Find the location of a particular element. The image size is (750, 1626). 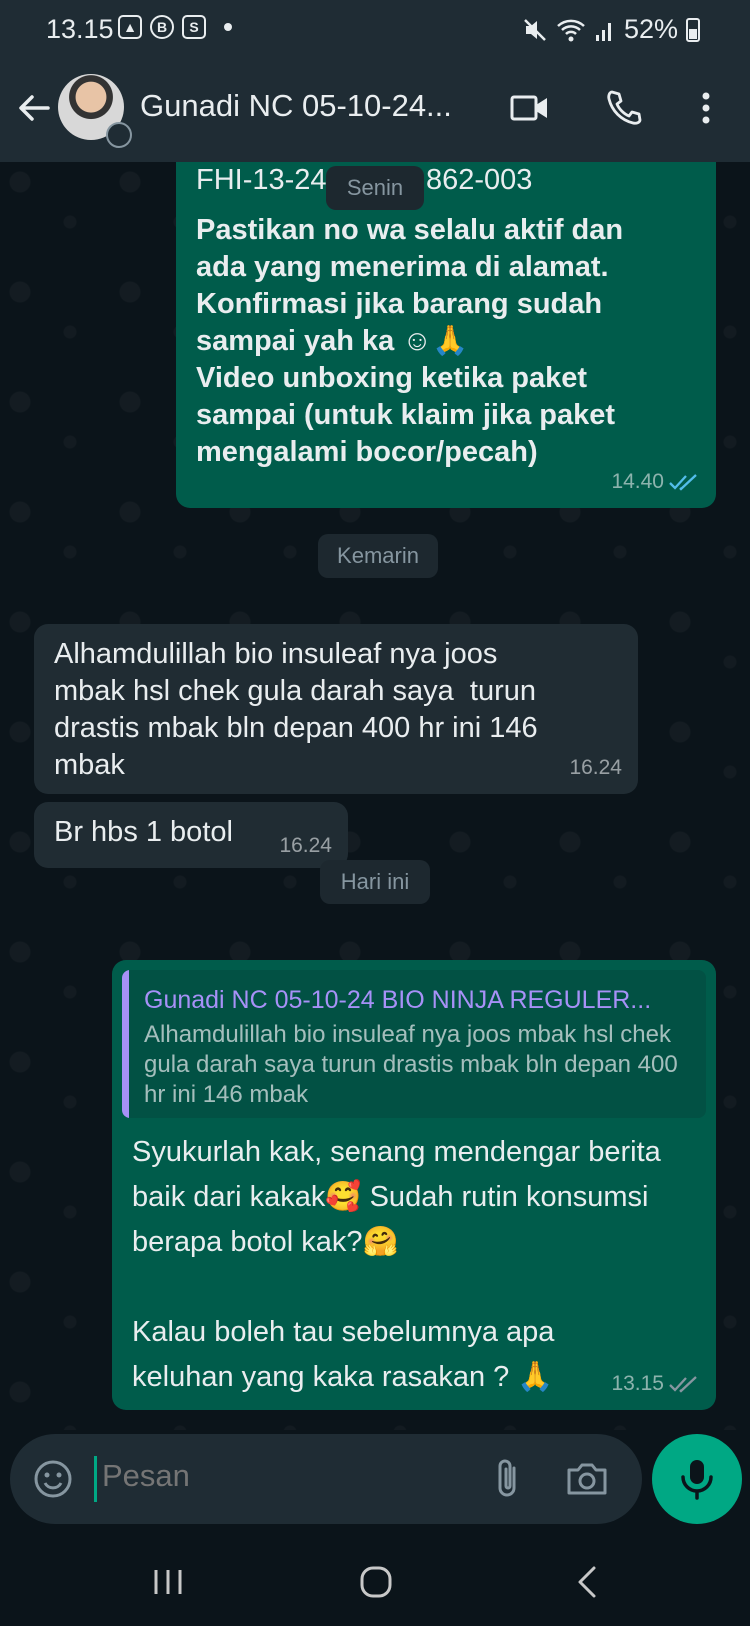

battery-percent: 52% is located at coordinates (650, 29).